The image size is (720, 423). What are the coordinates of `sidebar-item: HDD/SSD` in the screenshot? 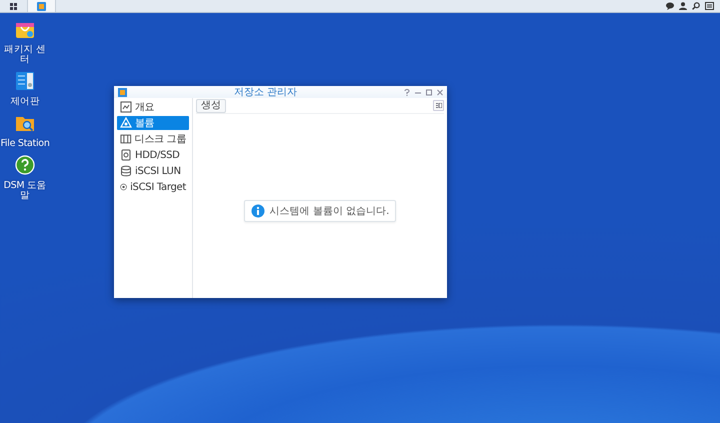 It's located at (153, 155).